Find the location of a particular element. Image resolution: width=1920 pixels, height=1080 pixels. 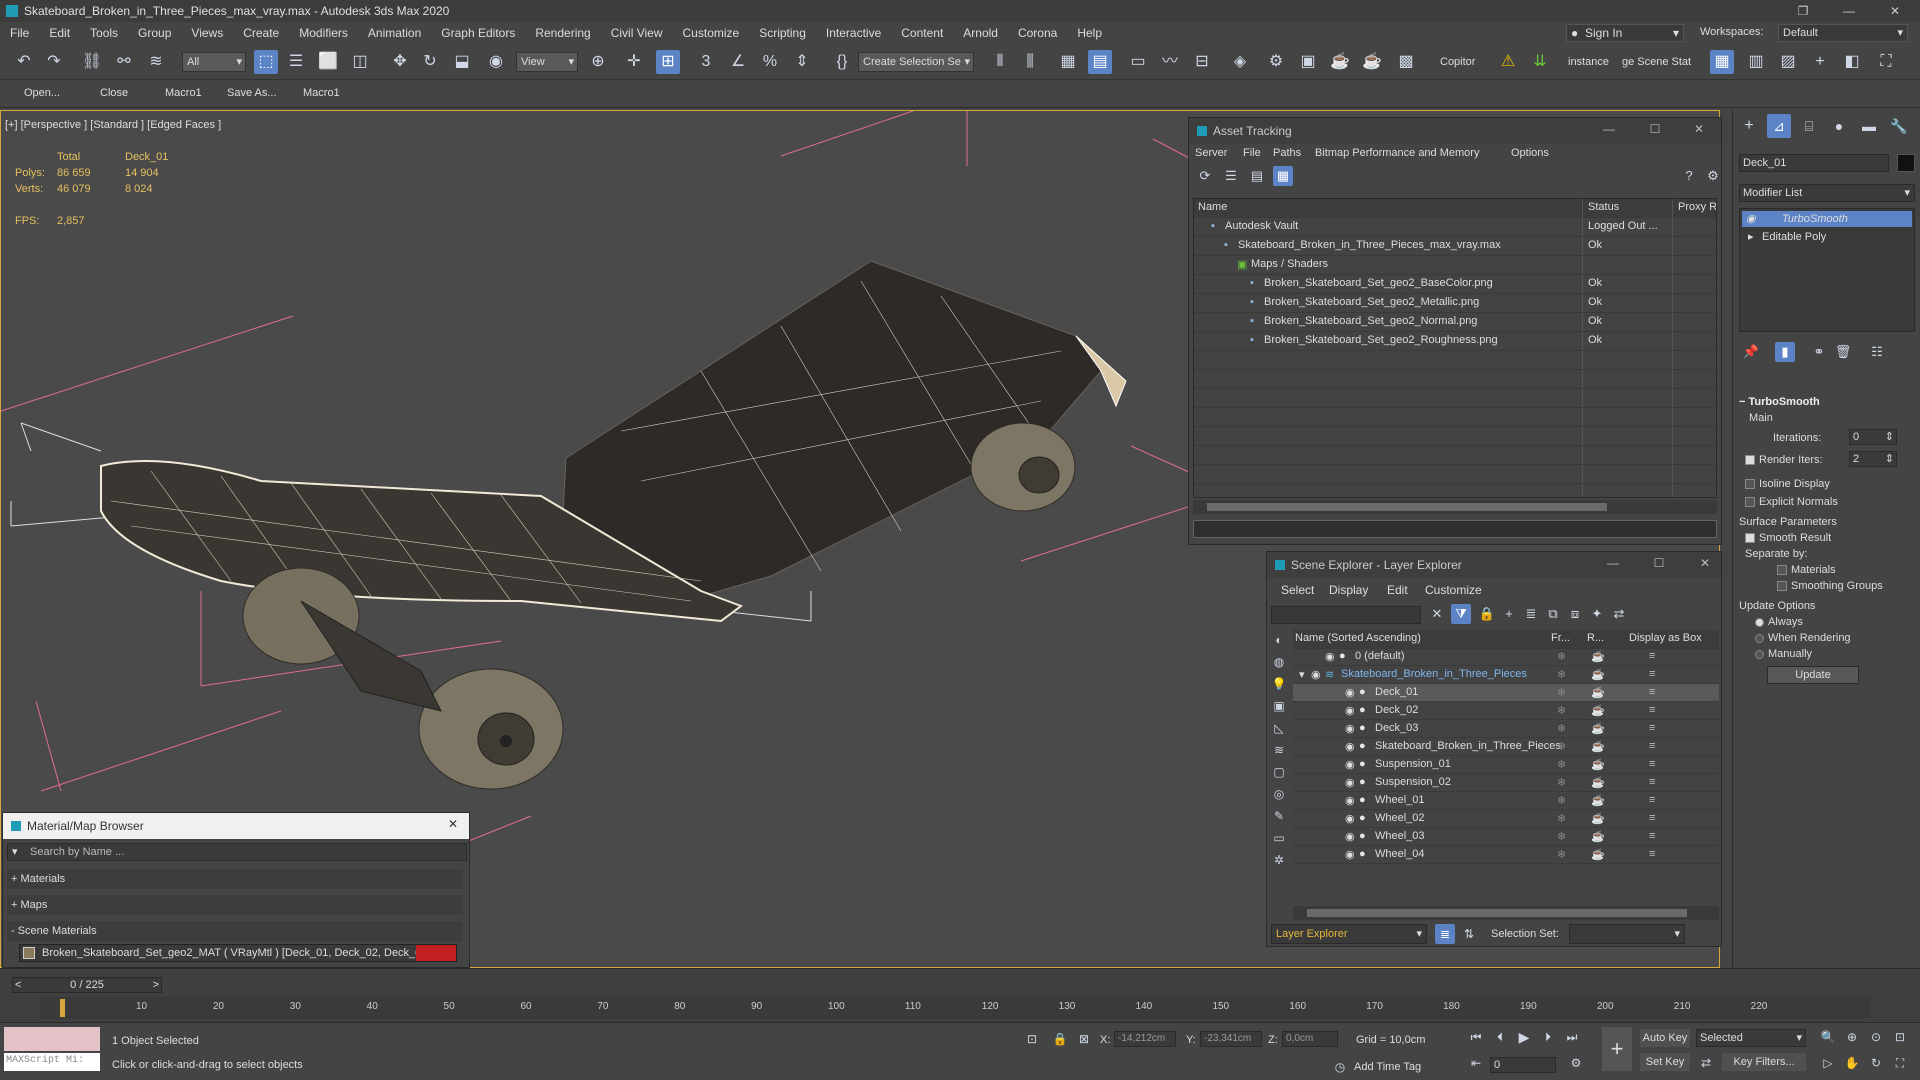

zoom-all-icon: ⊕ is located at coordinates (1852, 1037).